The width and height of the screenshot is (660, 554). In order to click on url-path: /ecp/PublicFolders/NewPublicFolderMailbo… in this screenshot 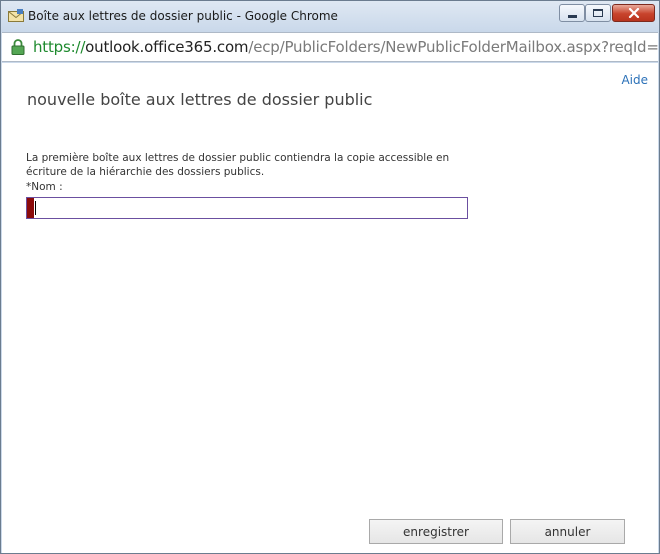, I will do `click(453, 47)`.